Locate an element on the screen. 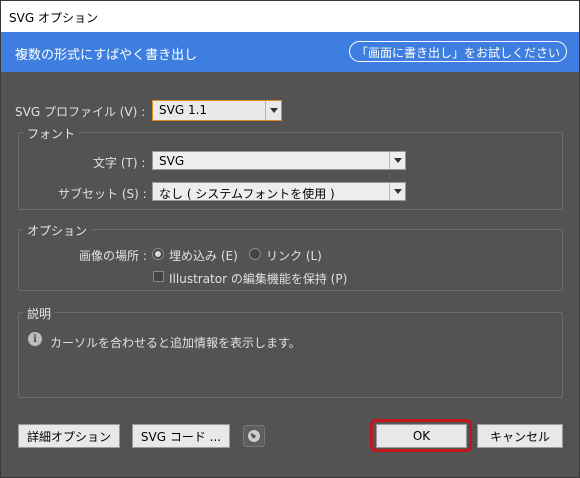 The image size is (580, 478). options-group-title: オプション is located at coordinates (57, 230).